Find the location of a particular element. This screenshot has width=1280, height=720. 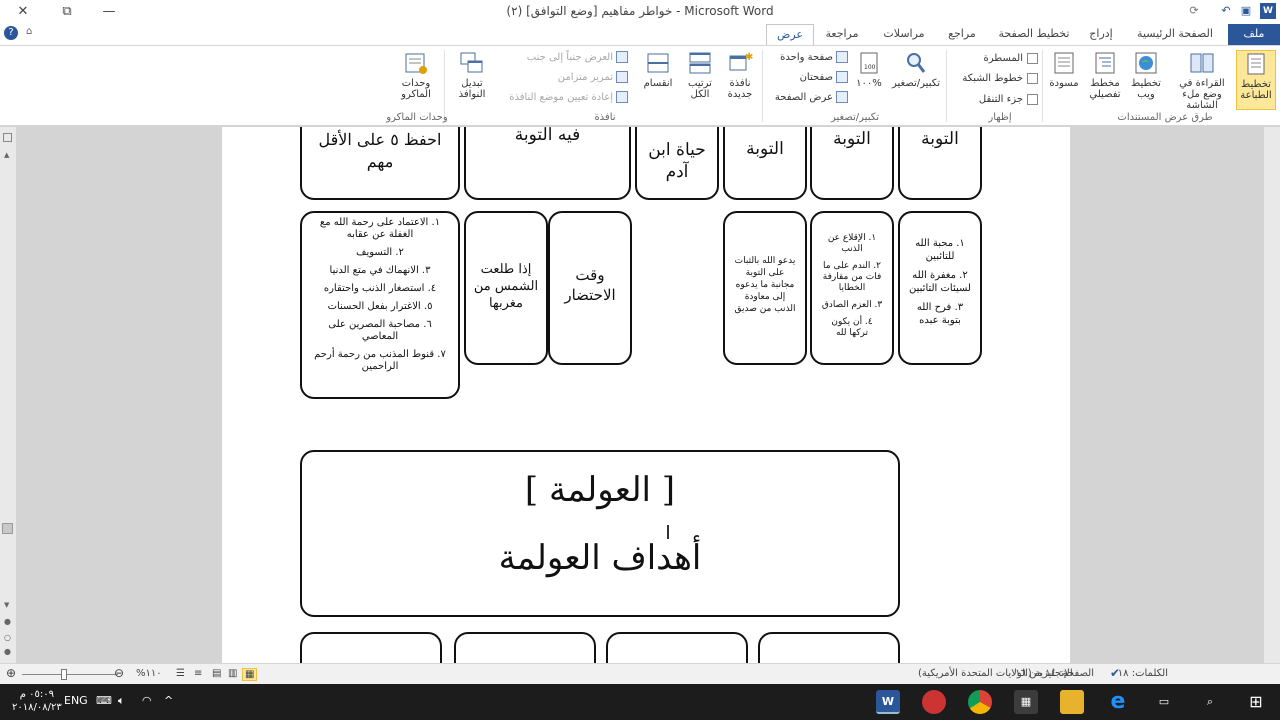

split-label: انقسام is located at coordinates (658, 83).